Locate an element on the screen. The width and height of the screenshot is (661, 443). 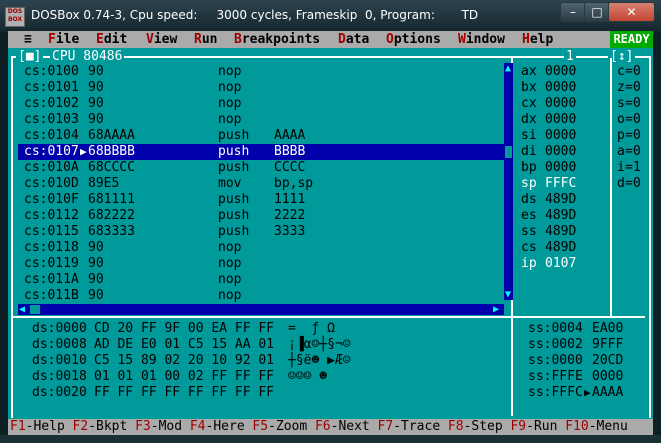
instruction-row: cs:010F 681111 push 1111 is located at coordinates (264, 200).